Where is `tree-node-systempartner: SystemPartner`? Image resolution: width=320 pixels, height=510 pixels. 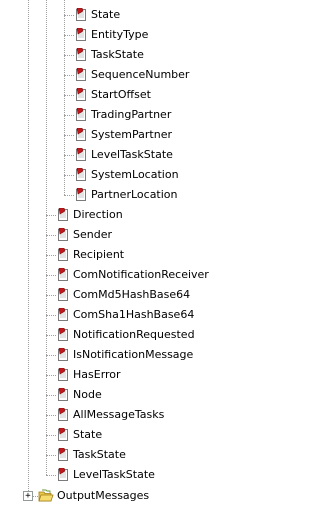 tree-node-systempartner: SystemPartner is located at coordinates (123, 135).